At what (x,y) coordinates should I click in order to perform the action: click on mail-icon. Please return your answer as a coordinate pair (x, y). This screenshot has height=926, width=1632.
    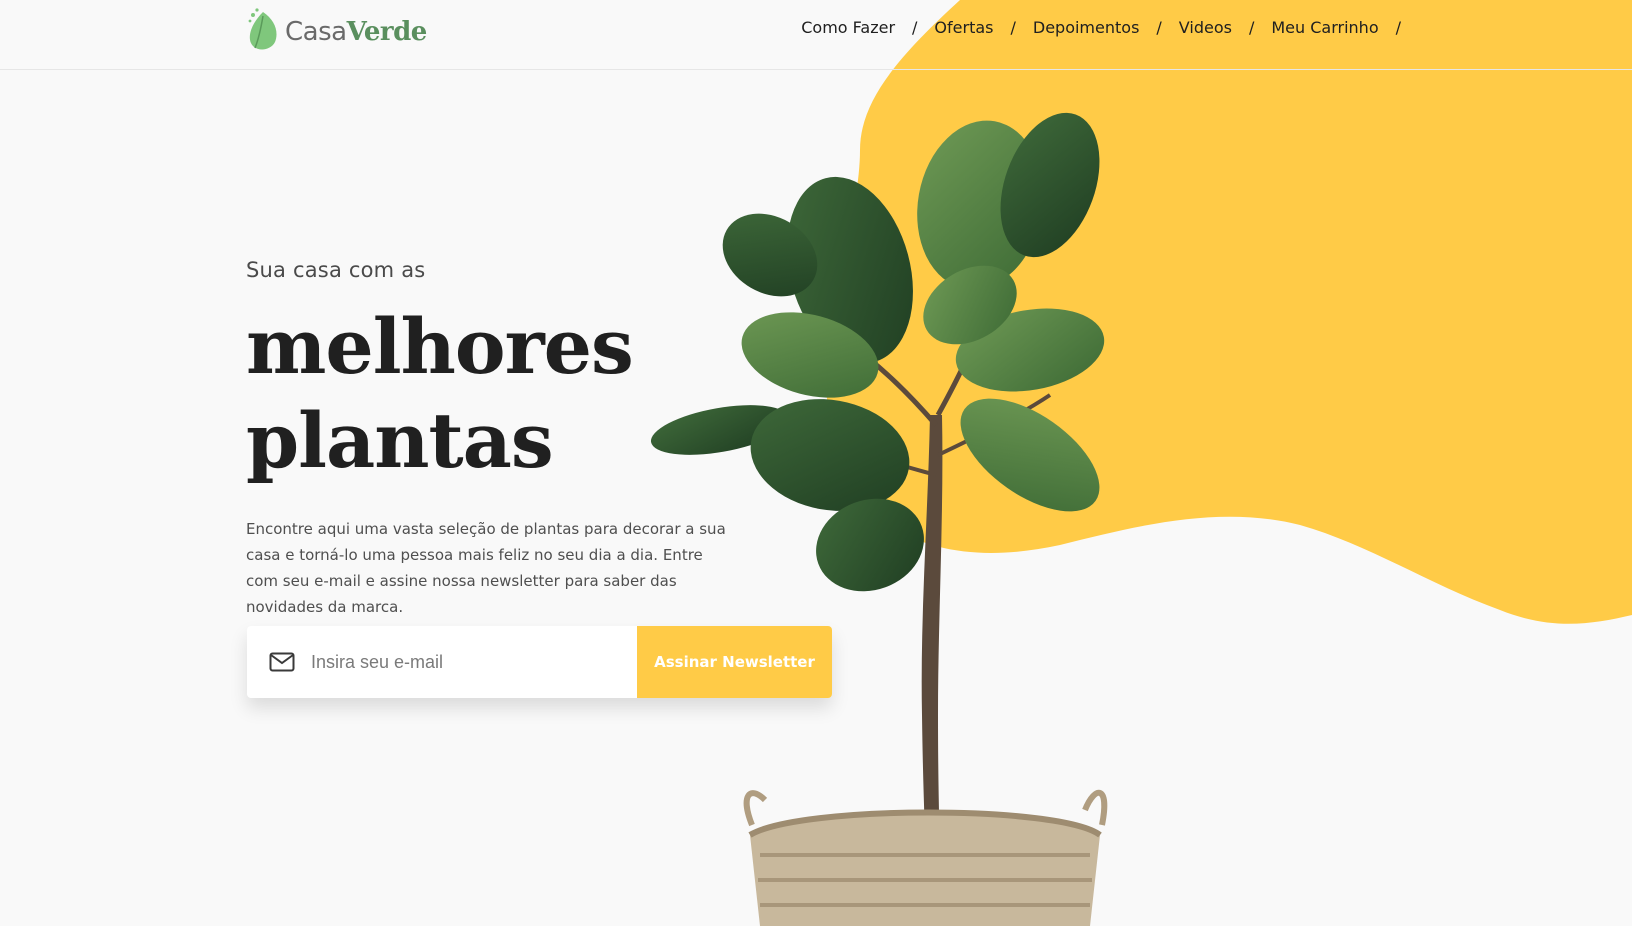
    Looking at the image, I should click on (282, 662).